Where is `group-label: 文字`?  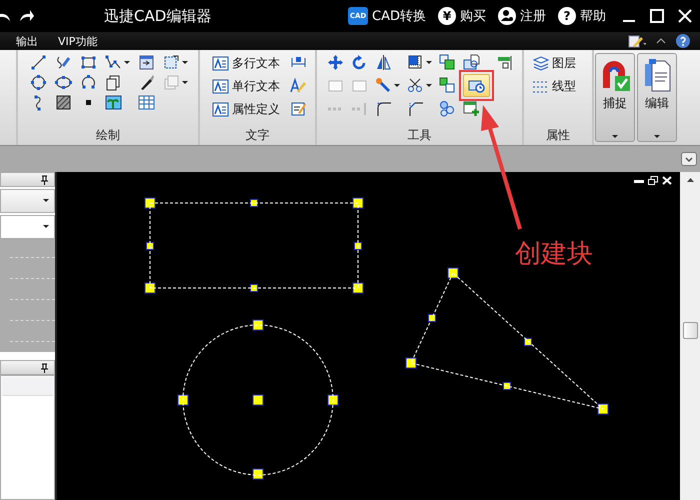
group-label: 文字 is located at coordinates (257, 135).